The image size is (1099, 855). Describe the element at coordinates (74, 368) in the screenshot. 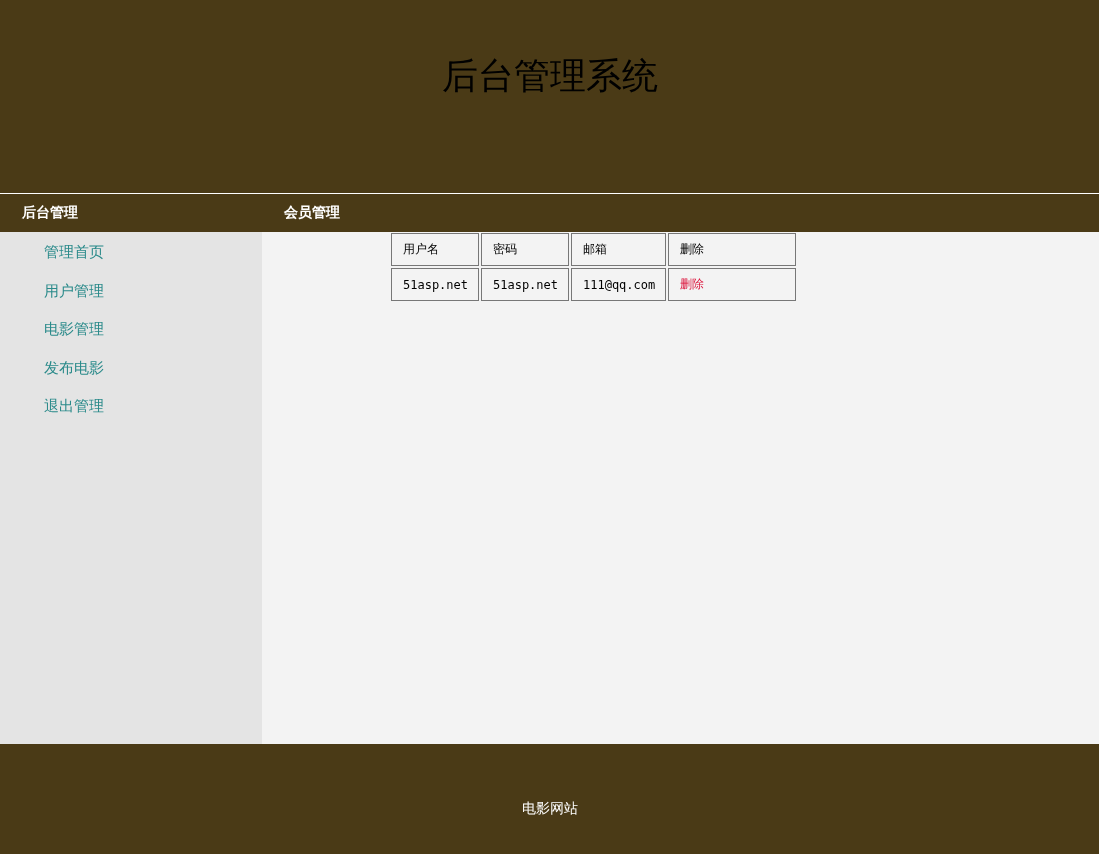

I see `sidebar-link: 发布电影` at that location.